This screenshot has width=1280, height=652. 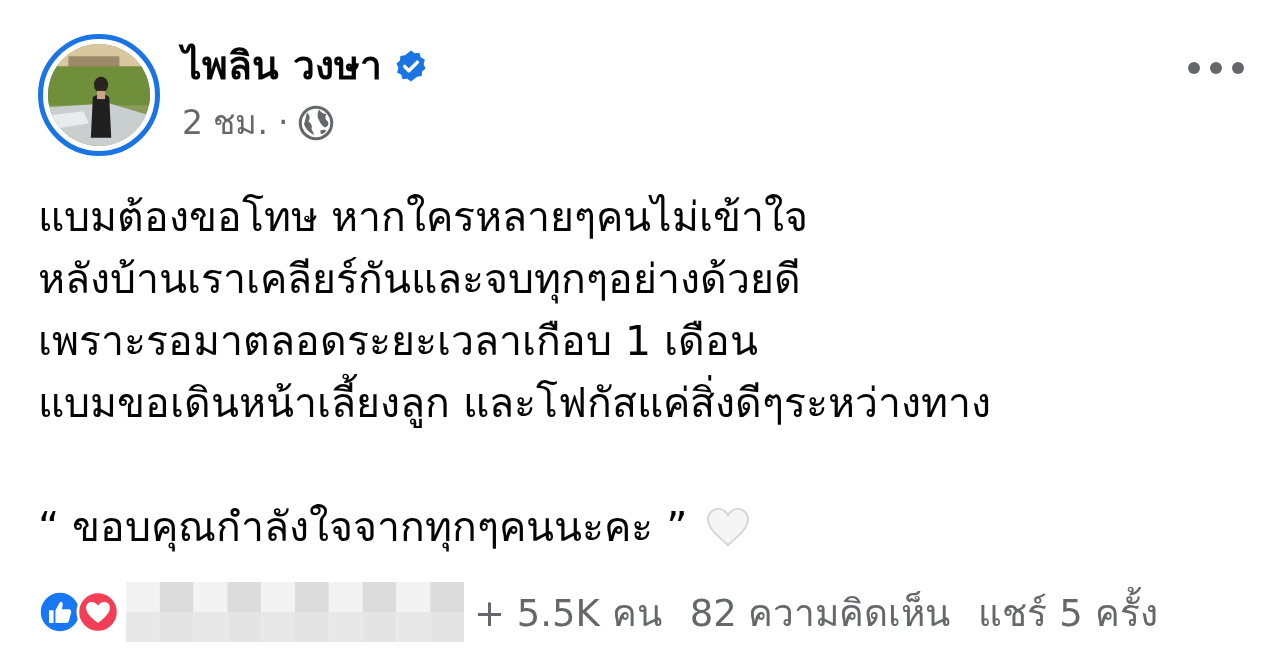 I want to click on globe-icon, so click(x=316, y=122).